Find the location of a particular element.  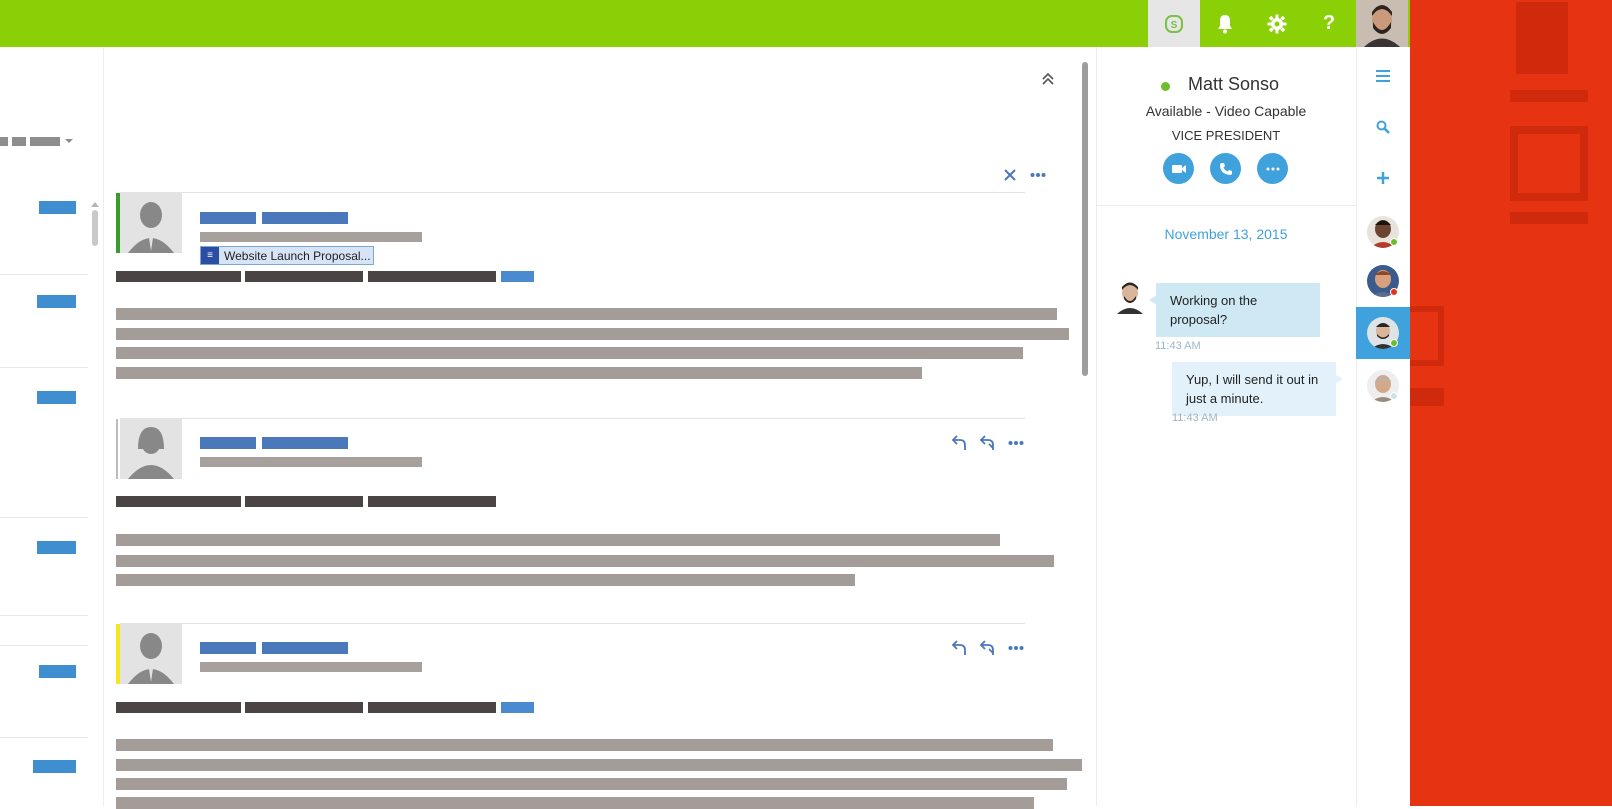

video-call-button is located at coordinates (1178, 168).